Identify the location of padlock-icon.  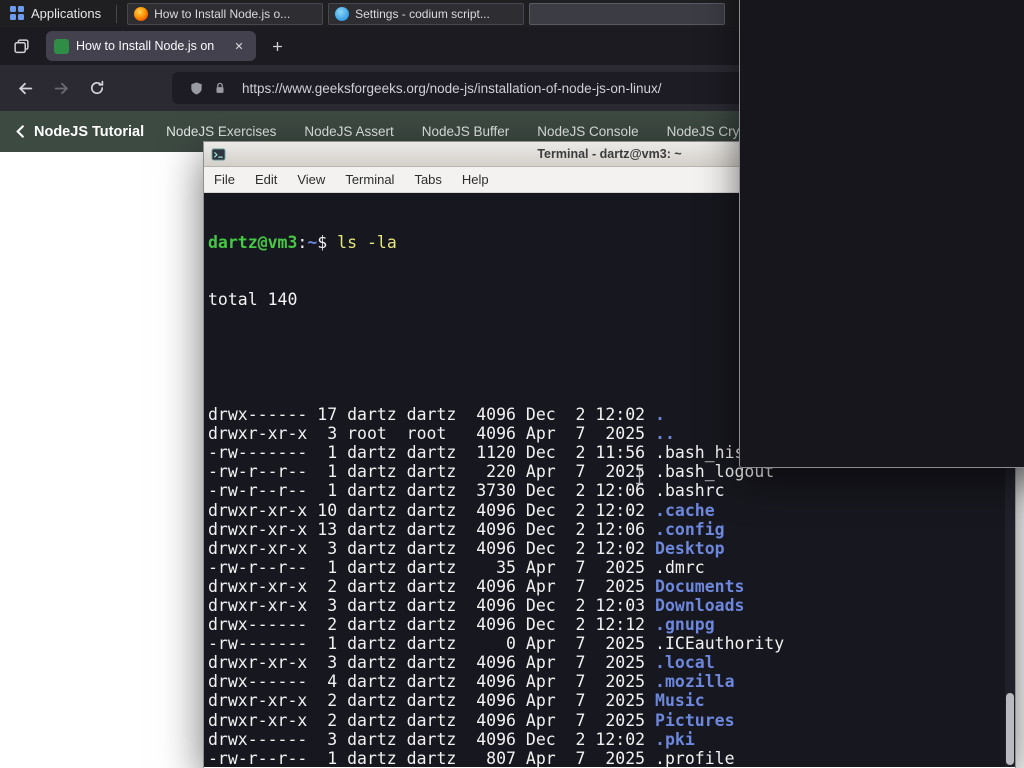
(220, 88).